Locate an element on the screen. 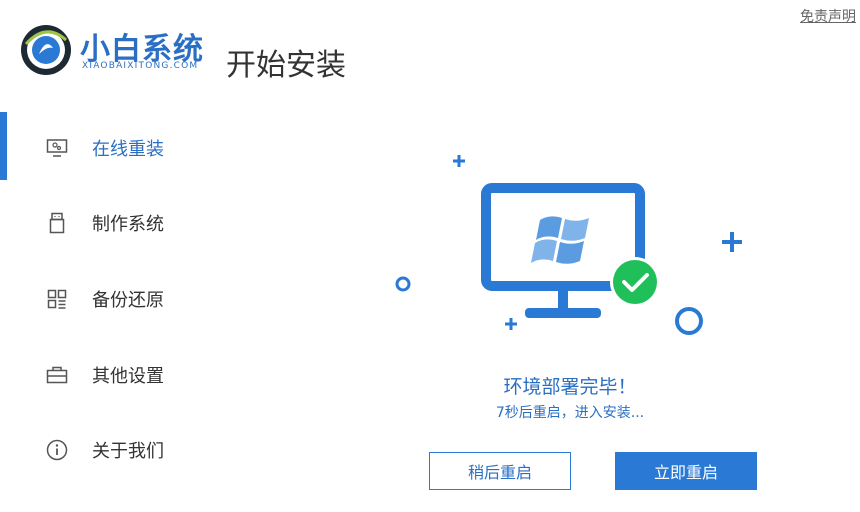  page-title: 开始安装 is located at coordinates (286, 65).